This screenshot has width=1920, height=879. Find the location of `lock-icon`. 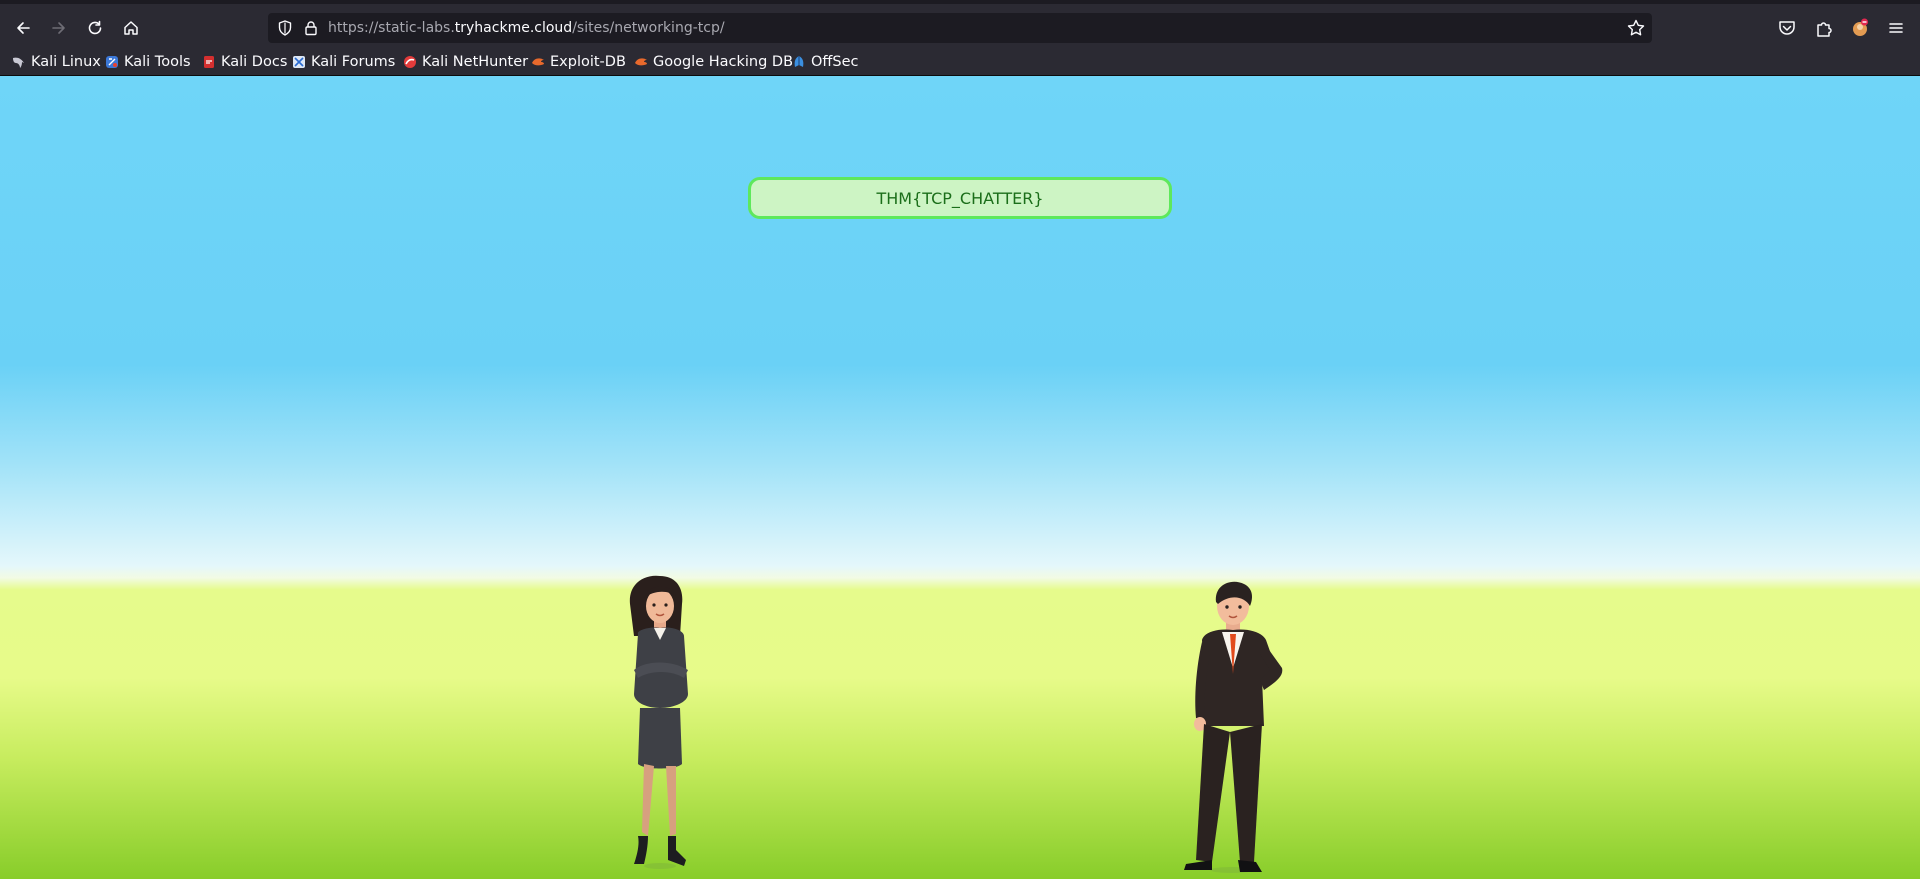

lock-icon is located at coordinates (311, 28).